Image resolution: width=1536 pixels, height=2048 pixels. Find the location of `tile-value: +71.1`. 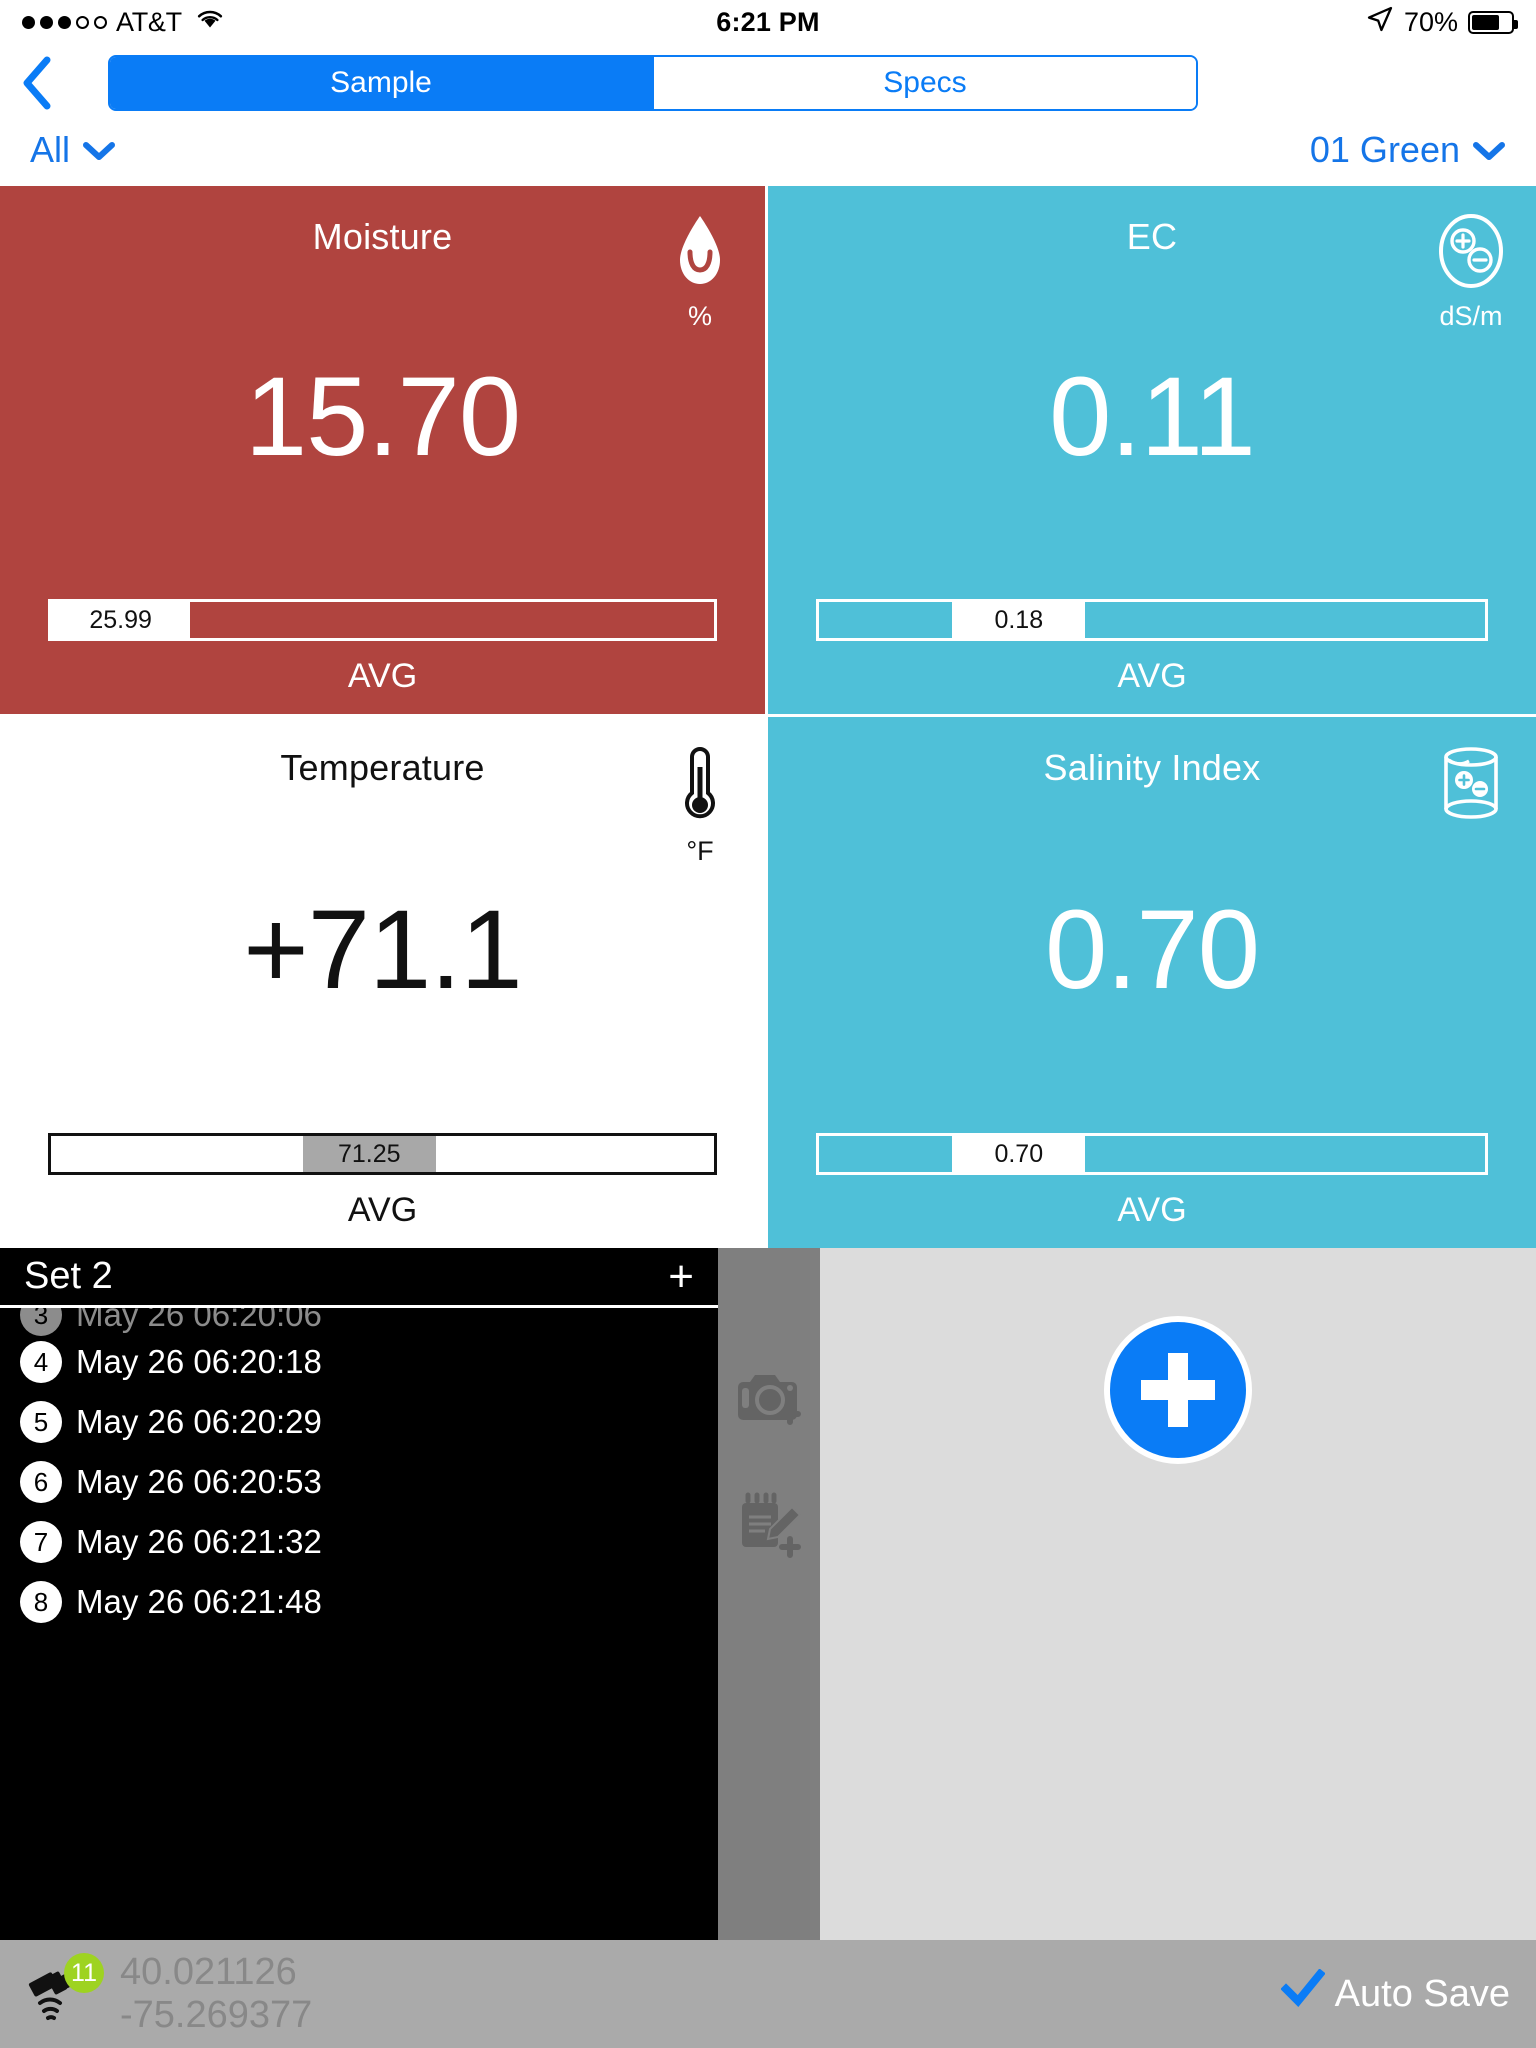

tile-value: +71.1 is located at coordinates (382, 949).